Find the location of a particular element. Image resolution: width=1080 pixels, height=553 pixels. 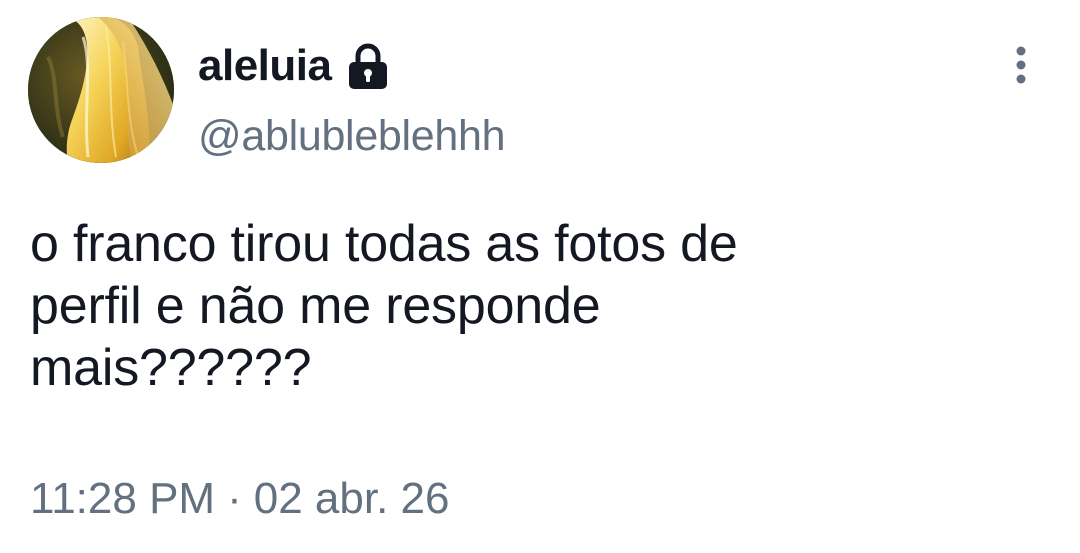

tweet-meta: 11:28 PM · 02 abr. 26 is located at coordinates (239, 499).